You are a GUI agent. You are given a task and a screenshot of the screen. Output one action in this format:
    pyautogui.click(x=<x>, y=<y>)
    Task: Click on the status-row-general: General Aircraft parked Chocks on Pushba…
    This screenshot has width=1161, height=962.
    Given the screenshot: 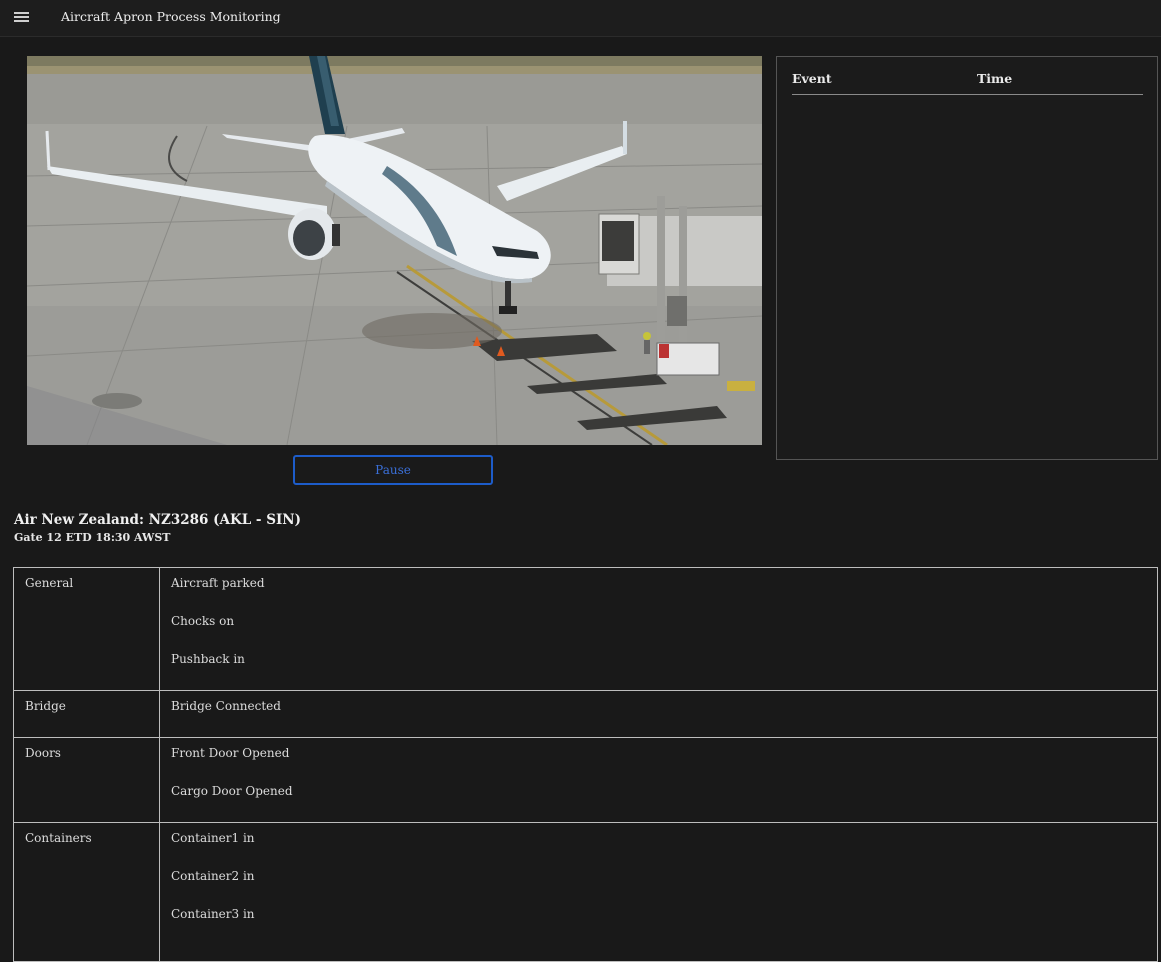 What is the action you would take?
    pyautogui.click(x=585, y=629)
    